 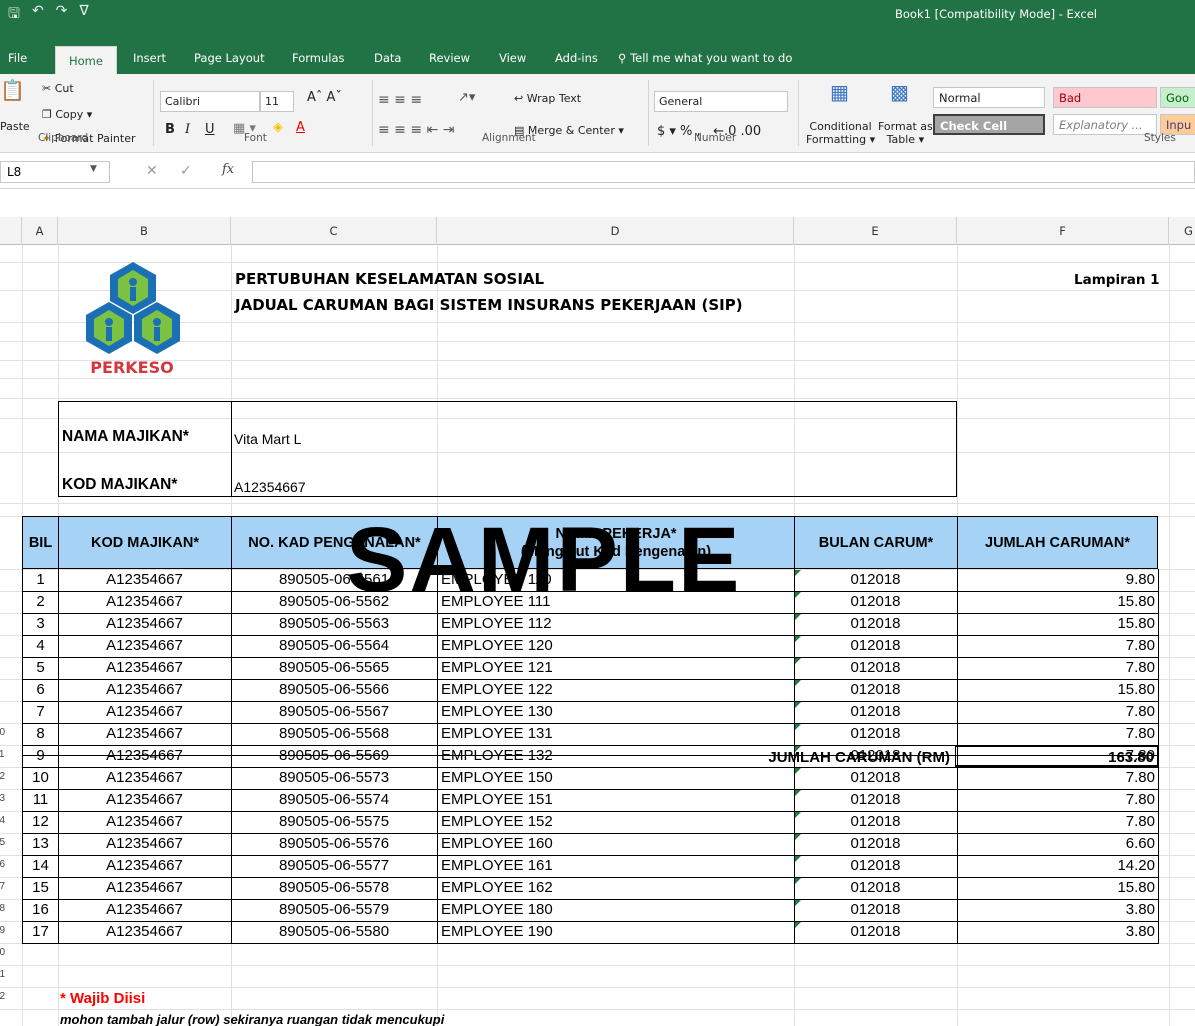 I want to click on row-number: 17, so click(x=4, y=886).